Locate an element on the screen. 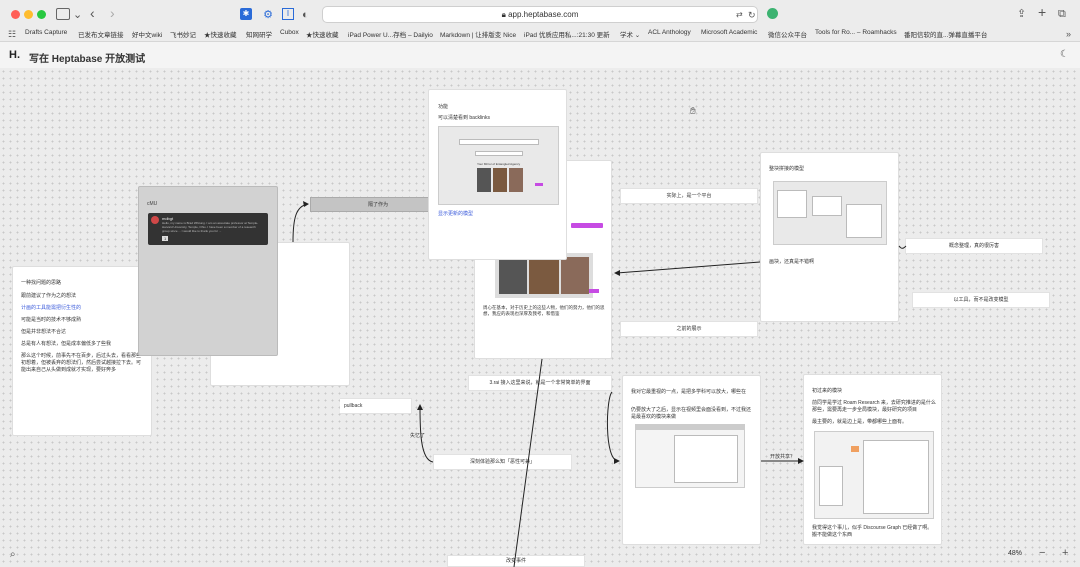 This screenshot has height=567, width=1080. extension-star-icon: ✱ is located at coordinates (246, 14).